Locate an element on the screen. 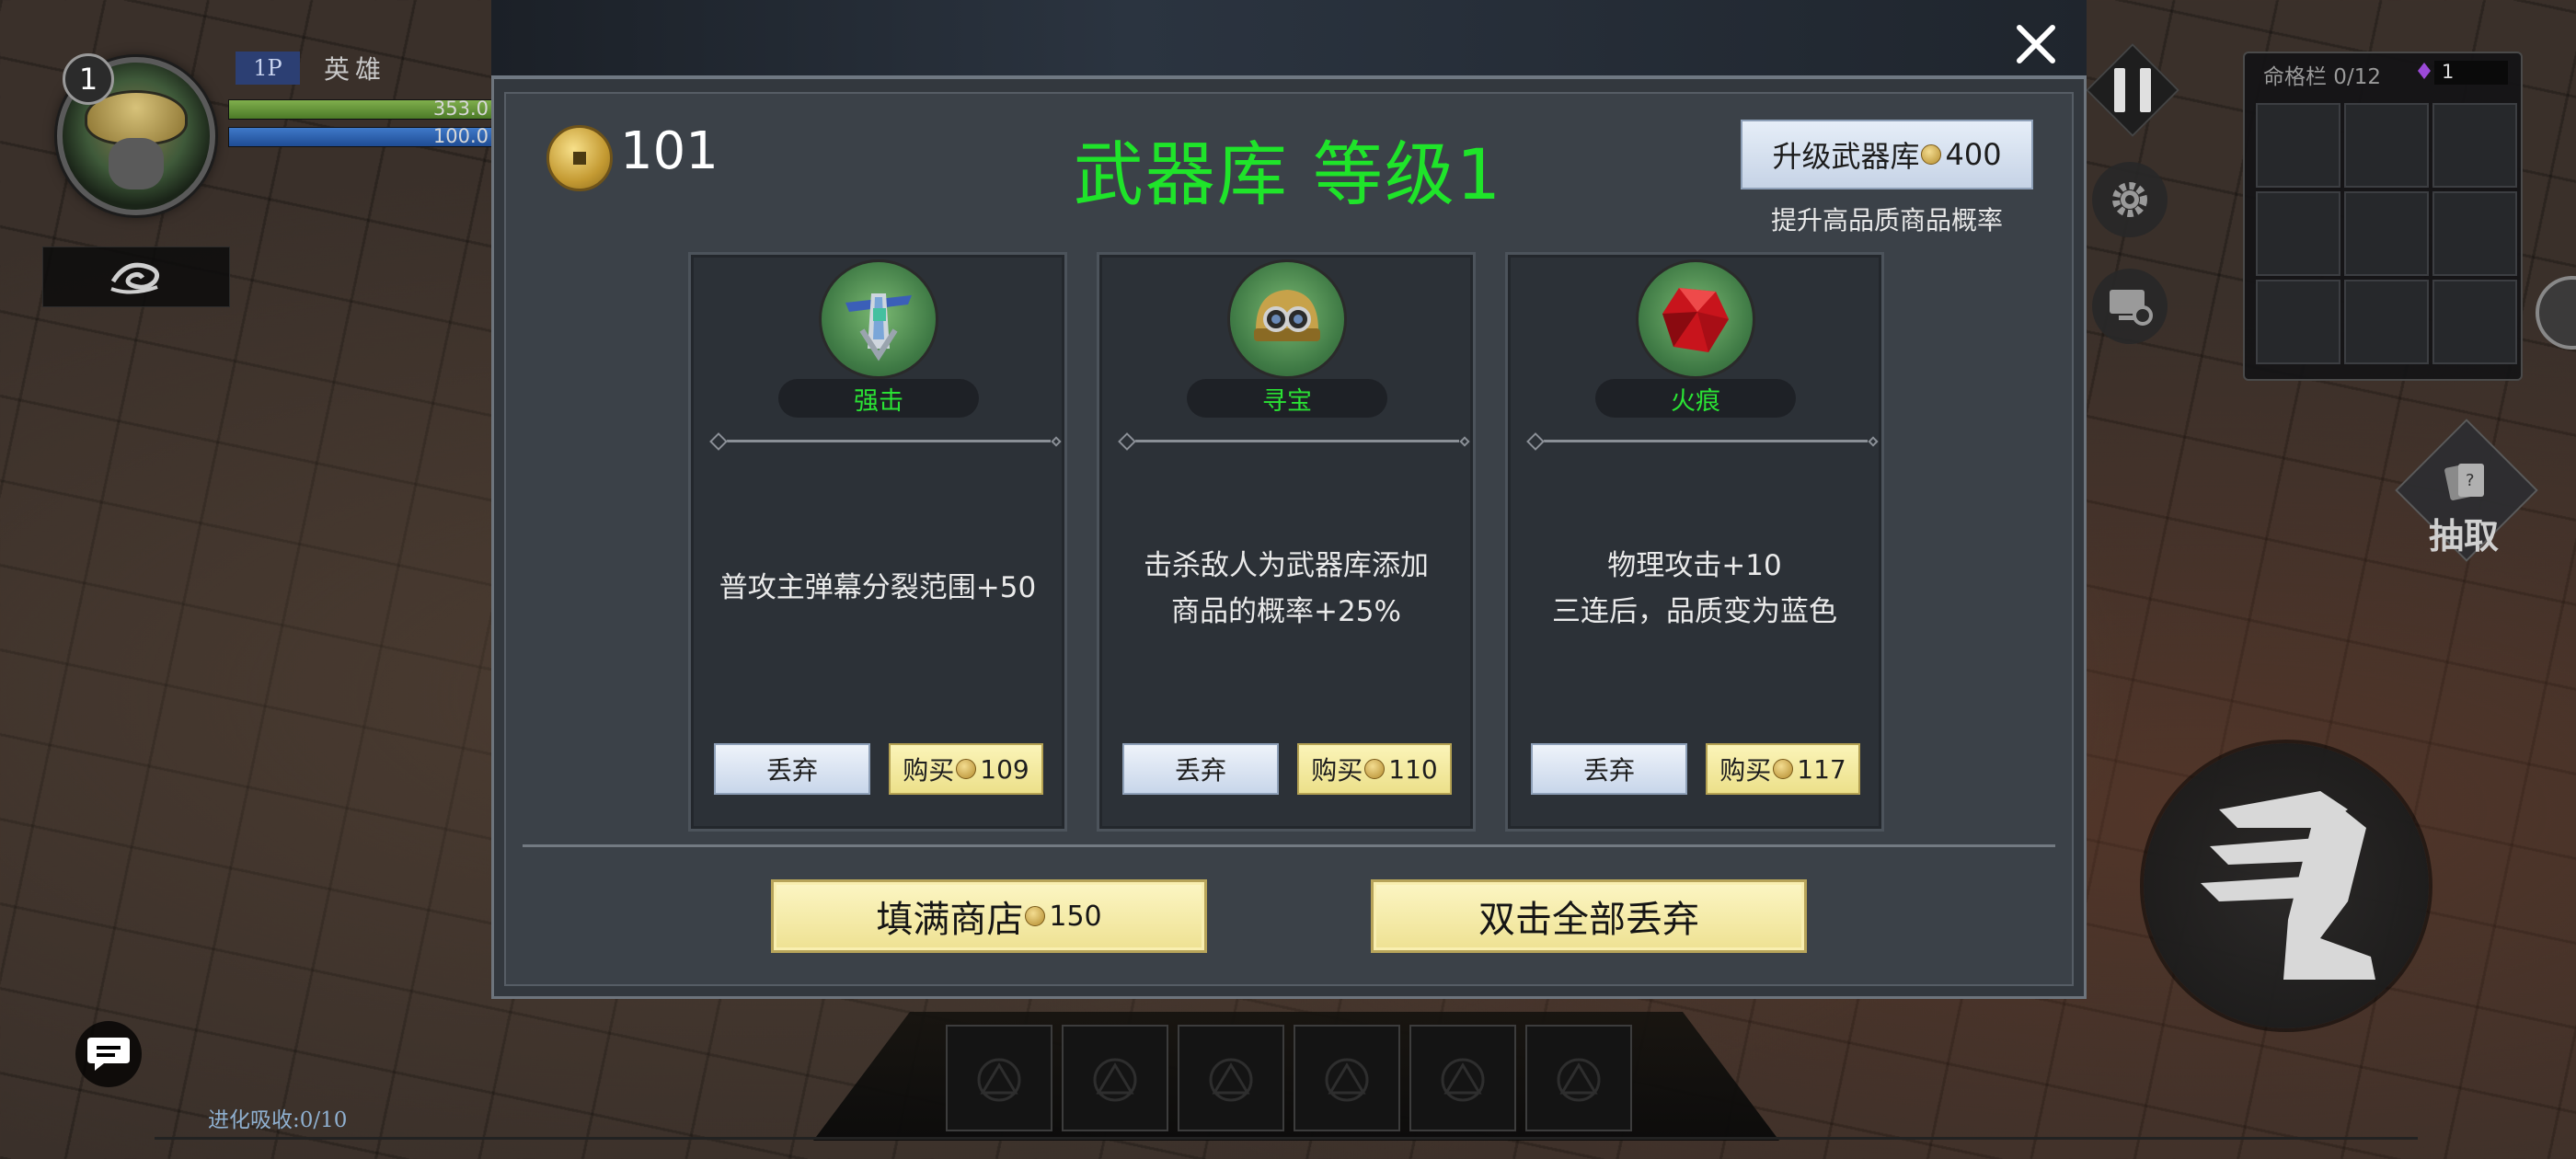 This screenshot has width=2576, height=1159. skill-slot is located at coordinates (136, 277).